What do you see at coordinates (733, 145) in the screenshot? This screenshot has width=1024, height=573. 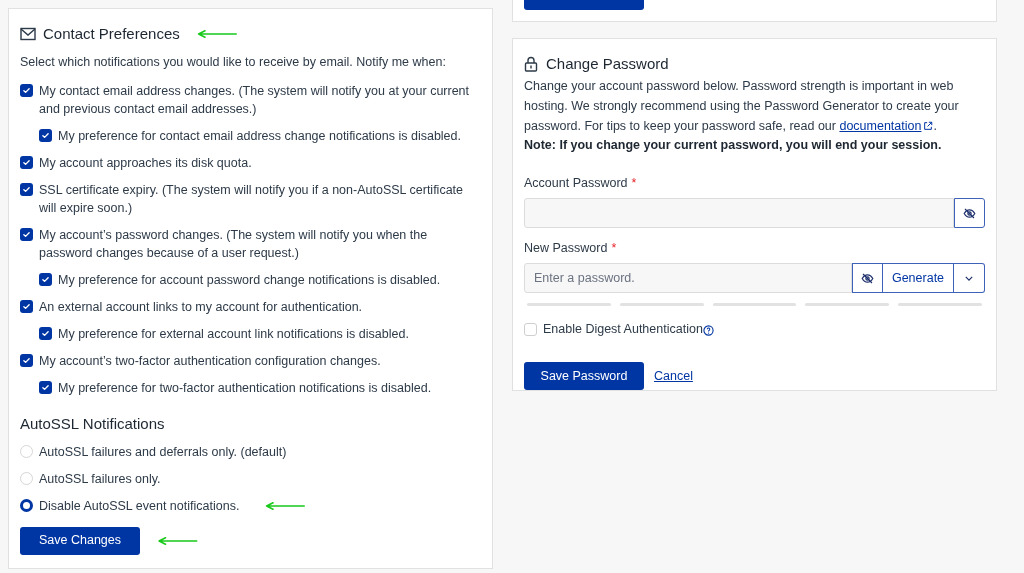 I see `note-text: Note: If you change your current password, you will end your session.` at bounding box center [733, 145].